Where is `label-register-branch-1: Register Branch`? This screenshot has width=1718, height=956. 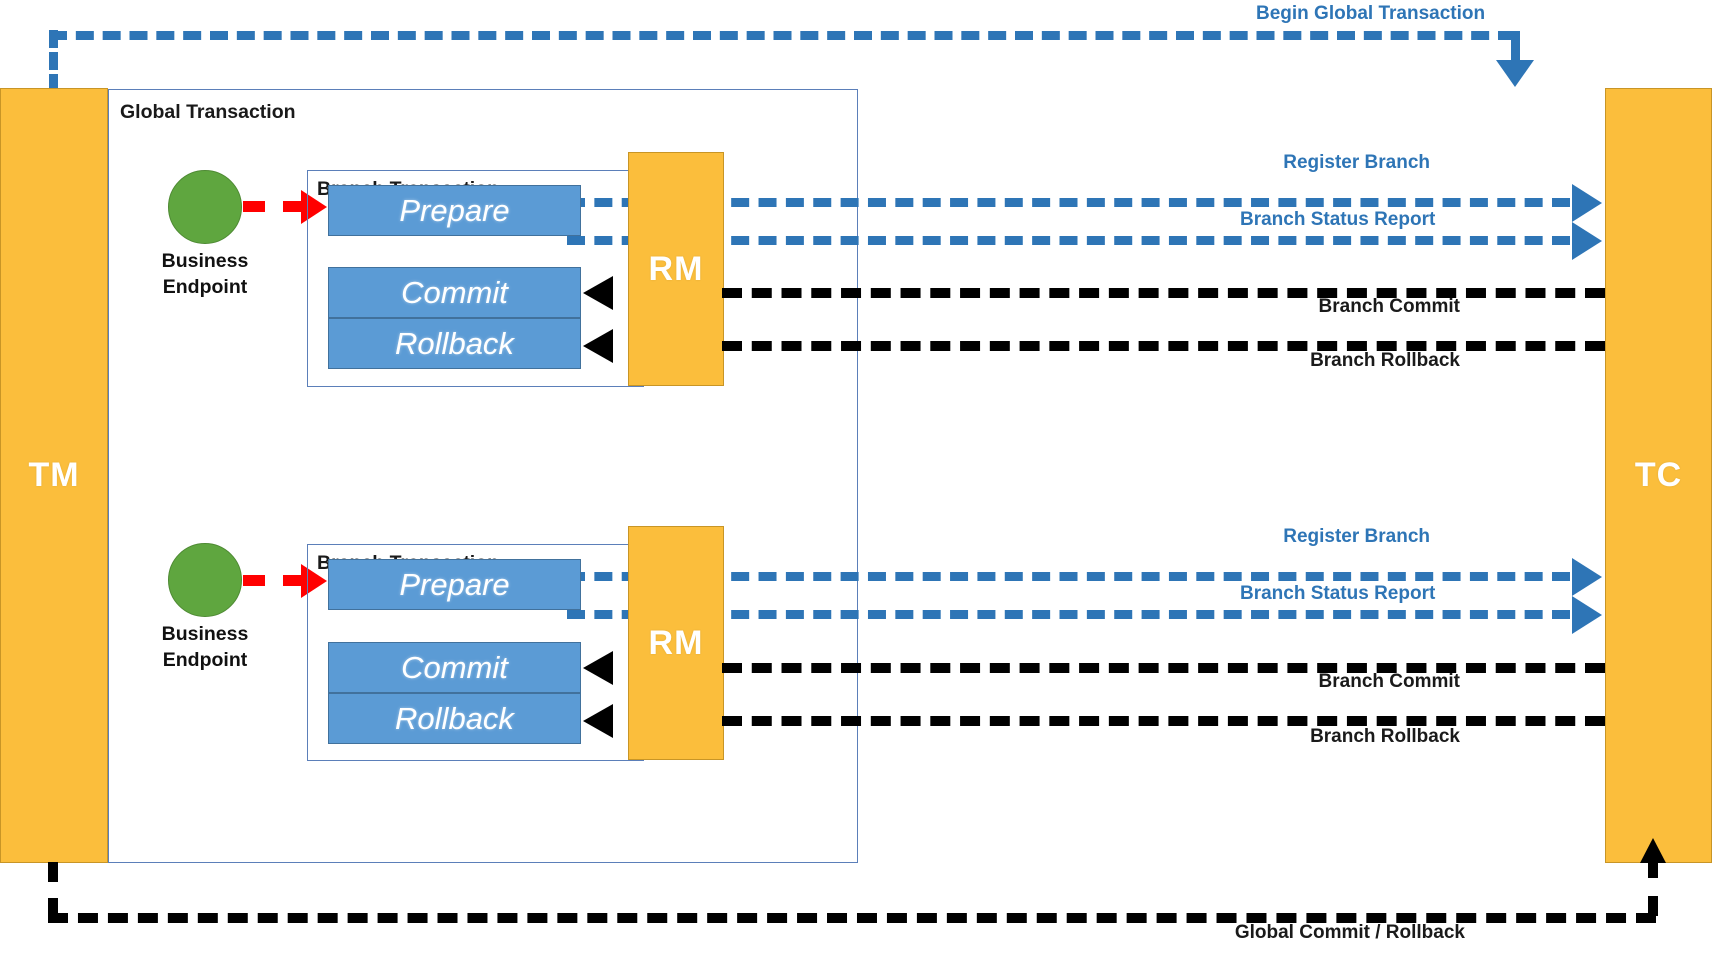 label-register-branch-1: Register Branch is located at coordinates (1356, 162).